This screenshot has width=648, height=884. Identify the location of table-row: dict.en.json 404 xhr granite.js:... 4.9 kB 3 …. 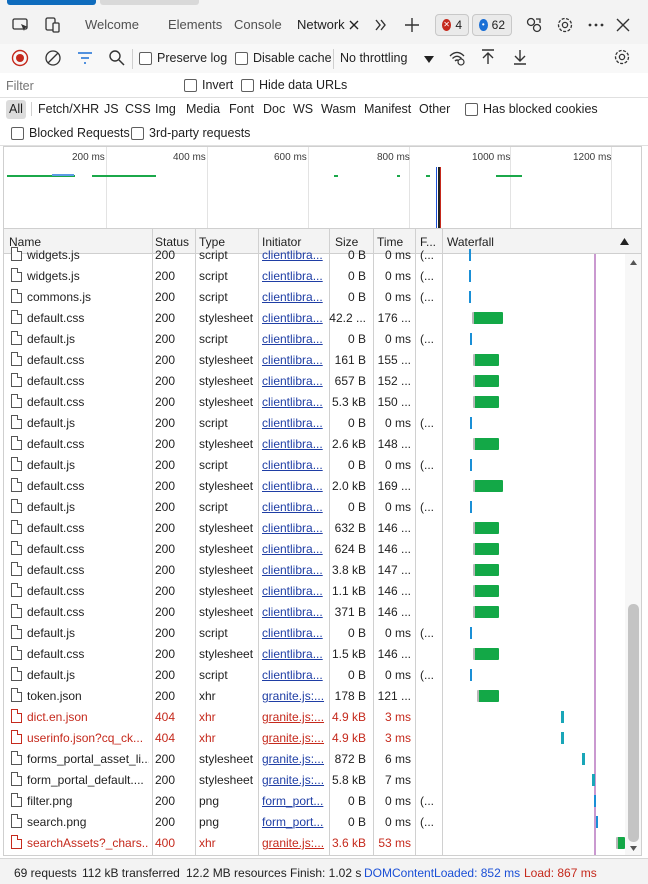
(314, 717).